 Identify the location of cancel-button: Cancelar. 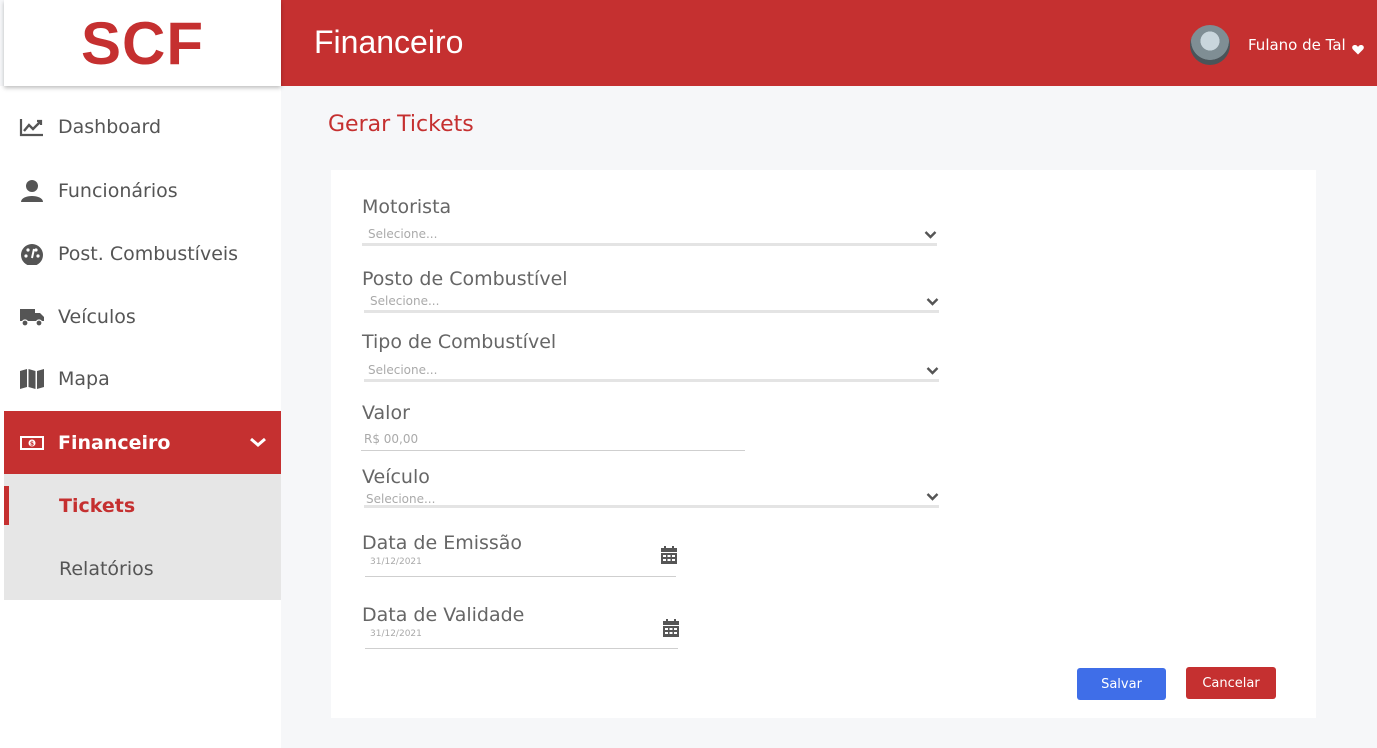
(1231, 683).